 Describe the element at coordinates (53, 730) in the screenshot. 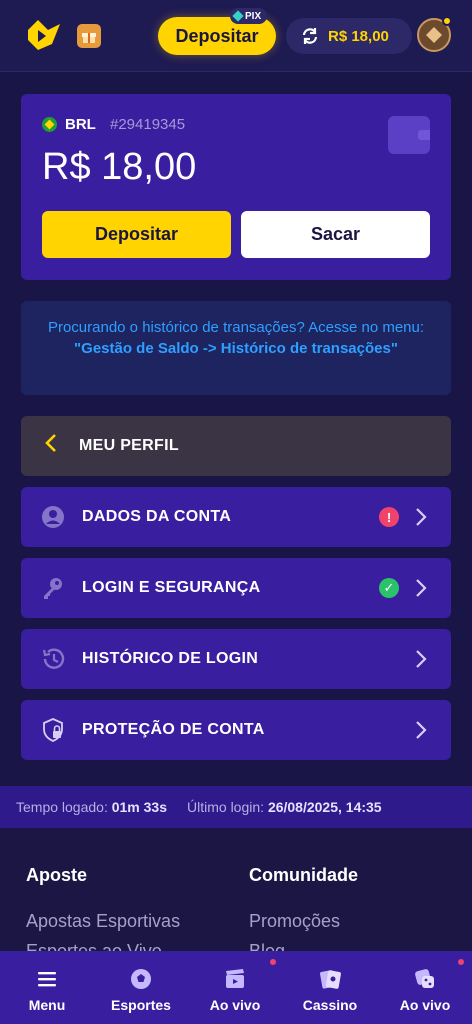

I see `shield-lock-icon` at that location.